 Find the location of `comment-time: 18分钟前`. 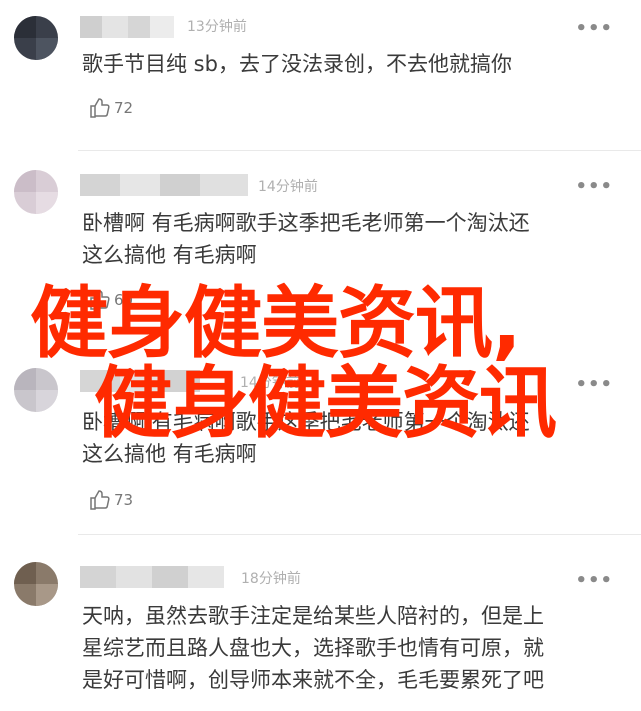

comment-time: 18分钟前 is located at coordinates (271, 579).